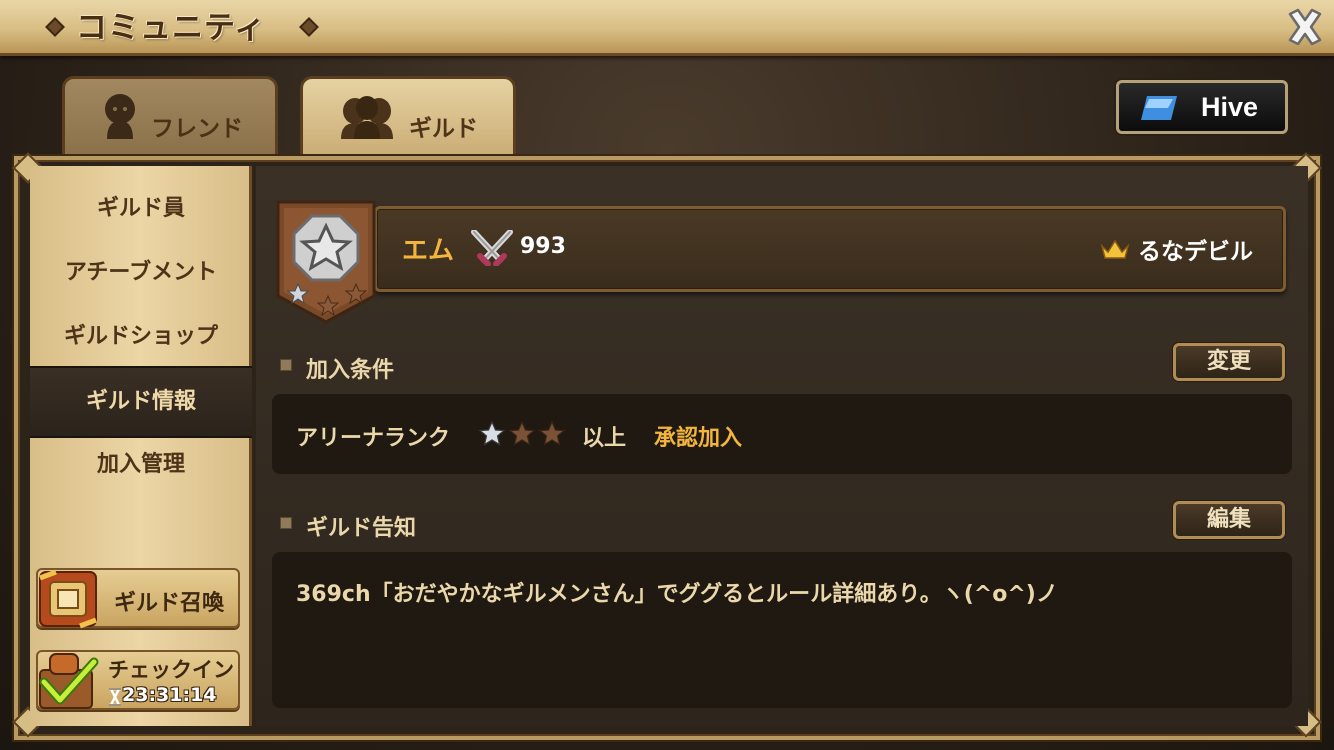 Image resolution: width=1334 pixels, height=750 pixels. Describe the element at coordinates (115, 697) in the screenshot. I see `hourglass-icon` at that location.